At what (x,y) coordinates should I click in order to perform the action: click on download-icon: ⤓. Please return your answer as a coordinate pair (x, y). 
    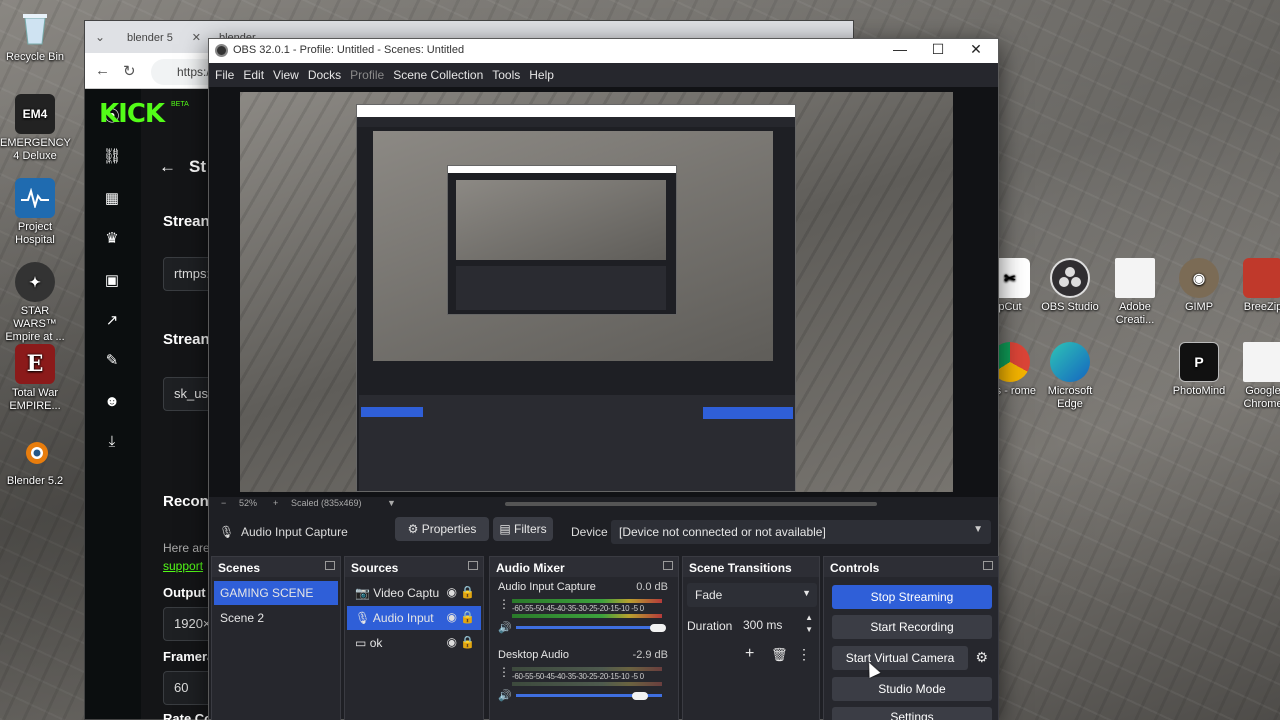
    Looking at the image, I should click on (112, 444).